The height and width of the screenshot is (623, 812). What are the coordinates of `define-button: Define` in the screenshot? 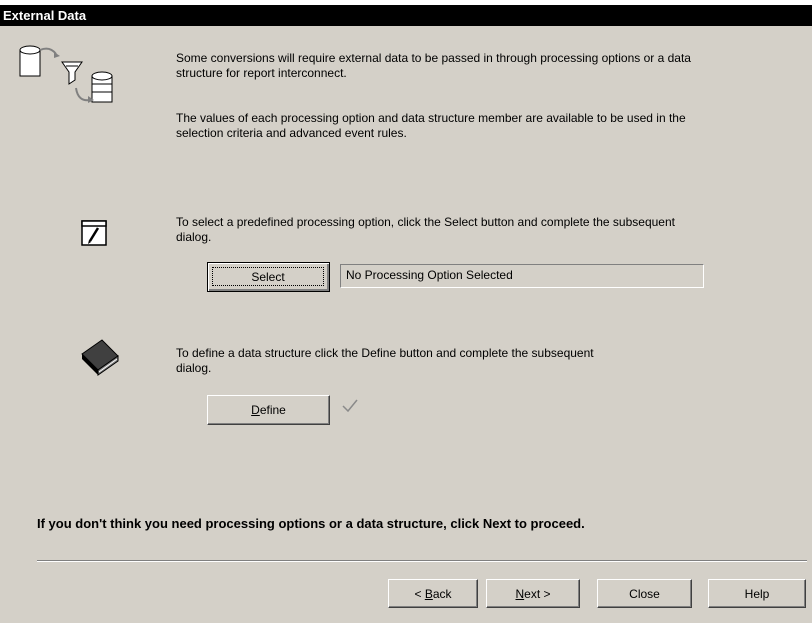 It's located at (268, 410).